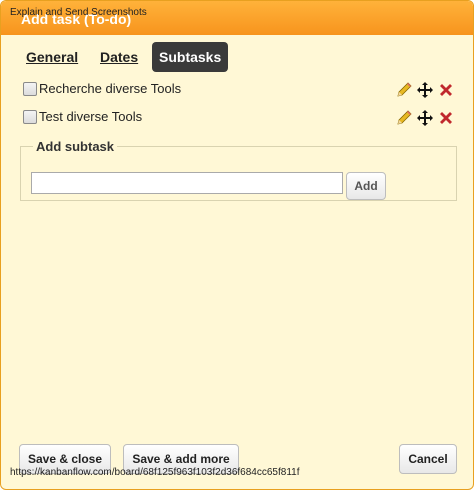 The width and height of the screenshot is (474, 490). I want to click on tab-subtasks: Subtasks, so click(190, 57).